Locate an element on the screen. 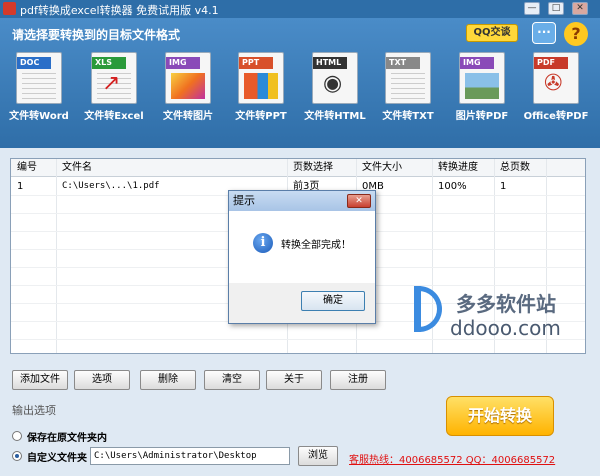  format-txt-button: TXT 文件转TXT is located at coordinates (408, 87).